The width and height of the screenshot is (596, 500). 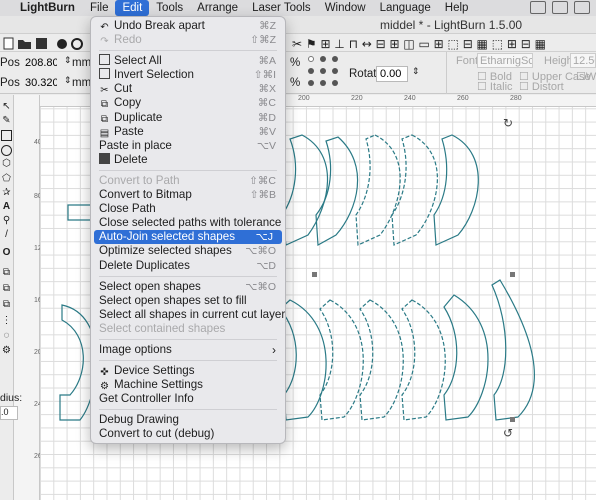 I want to click on menu-item-invert-selection: Invert Selection ⇧⌘I, so click(x=188, y=75).